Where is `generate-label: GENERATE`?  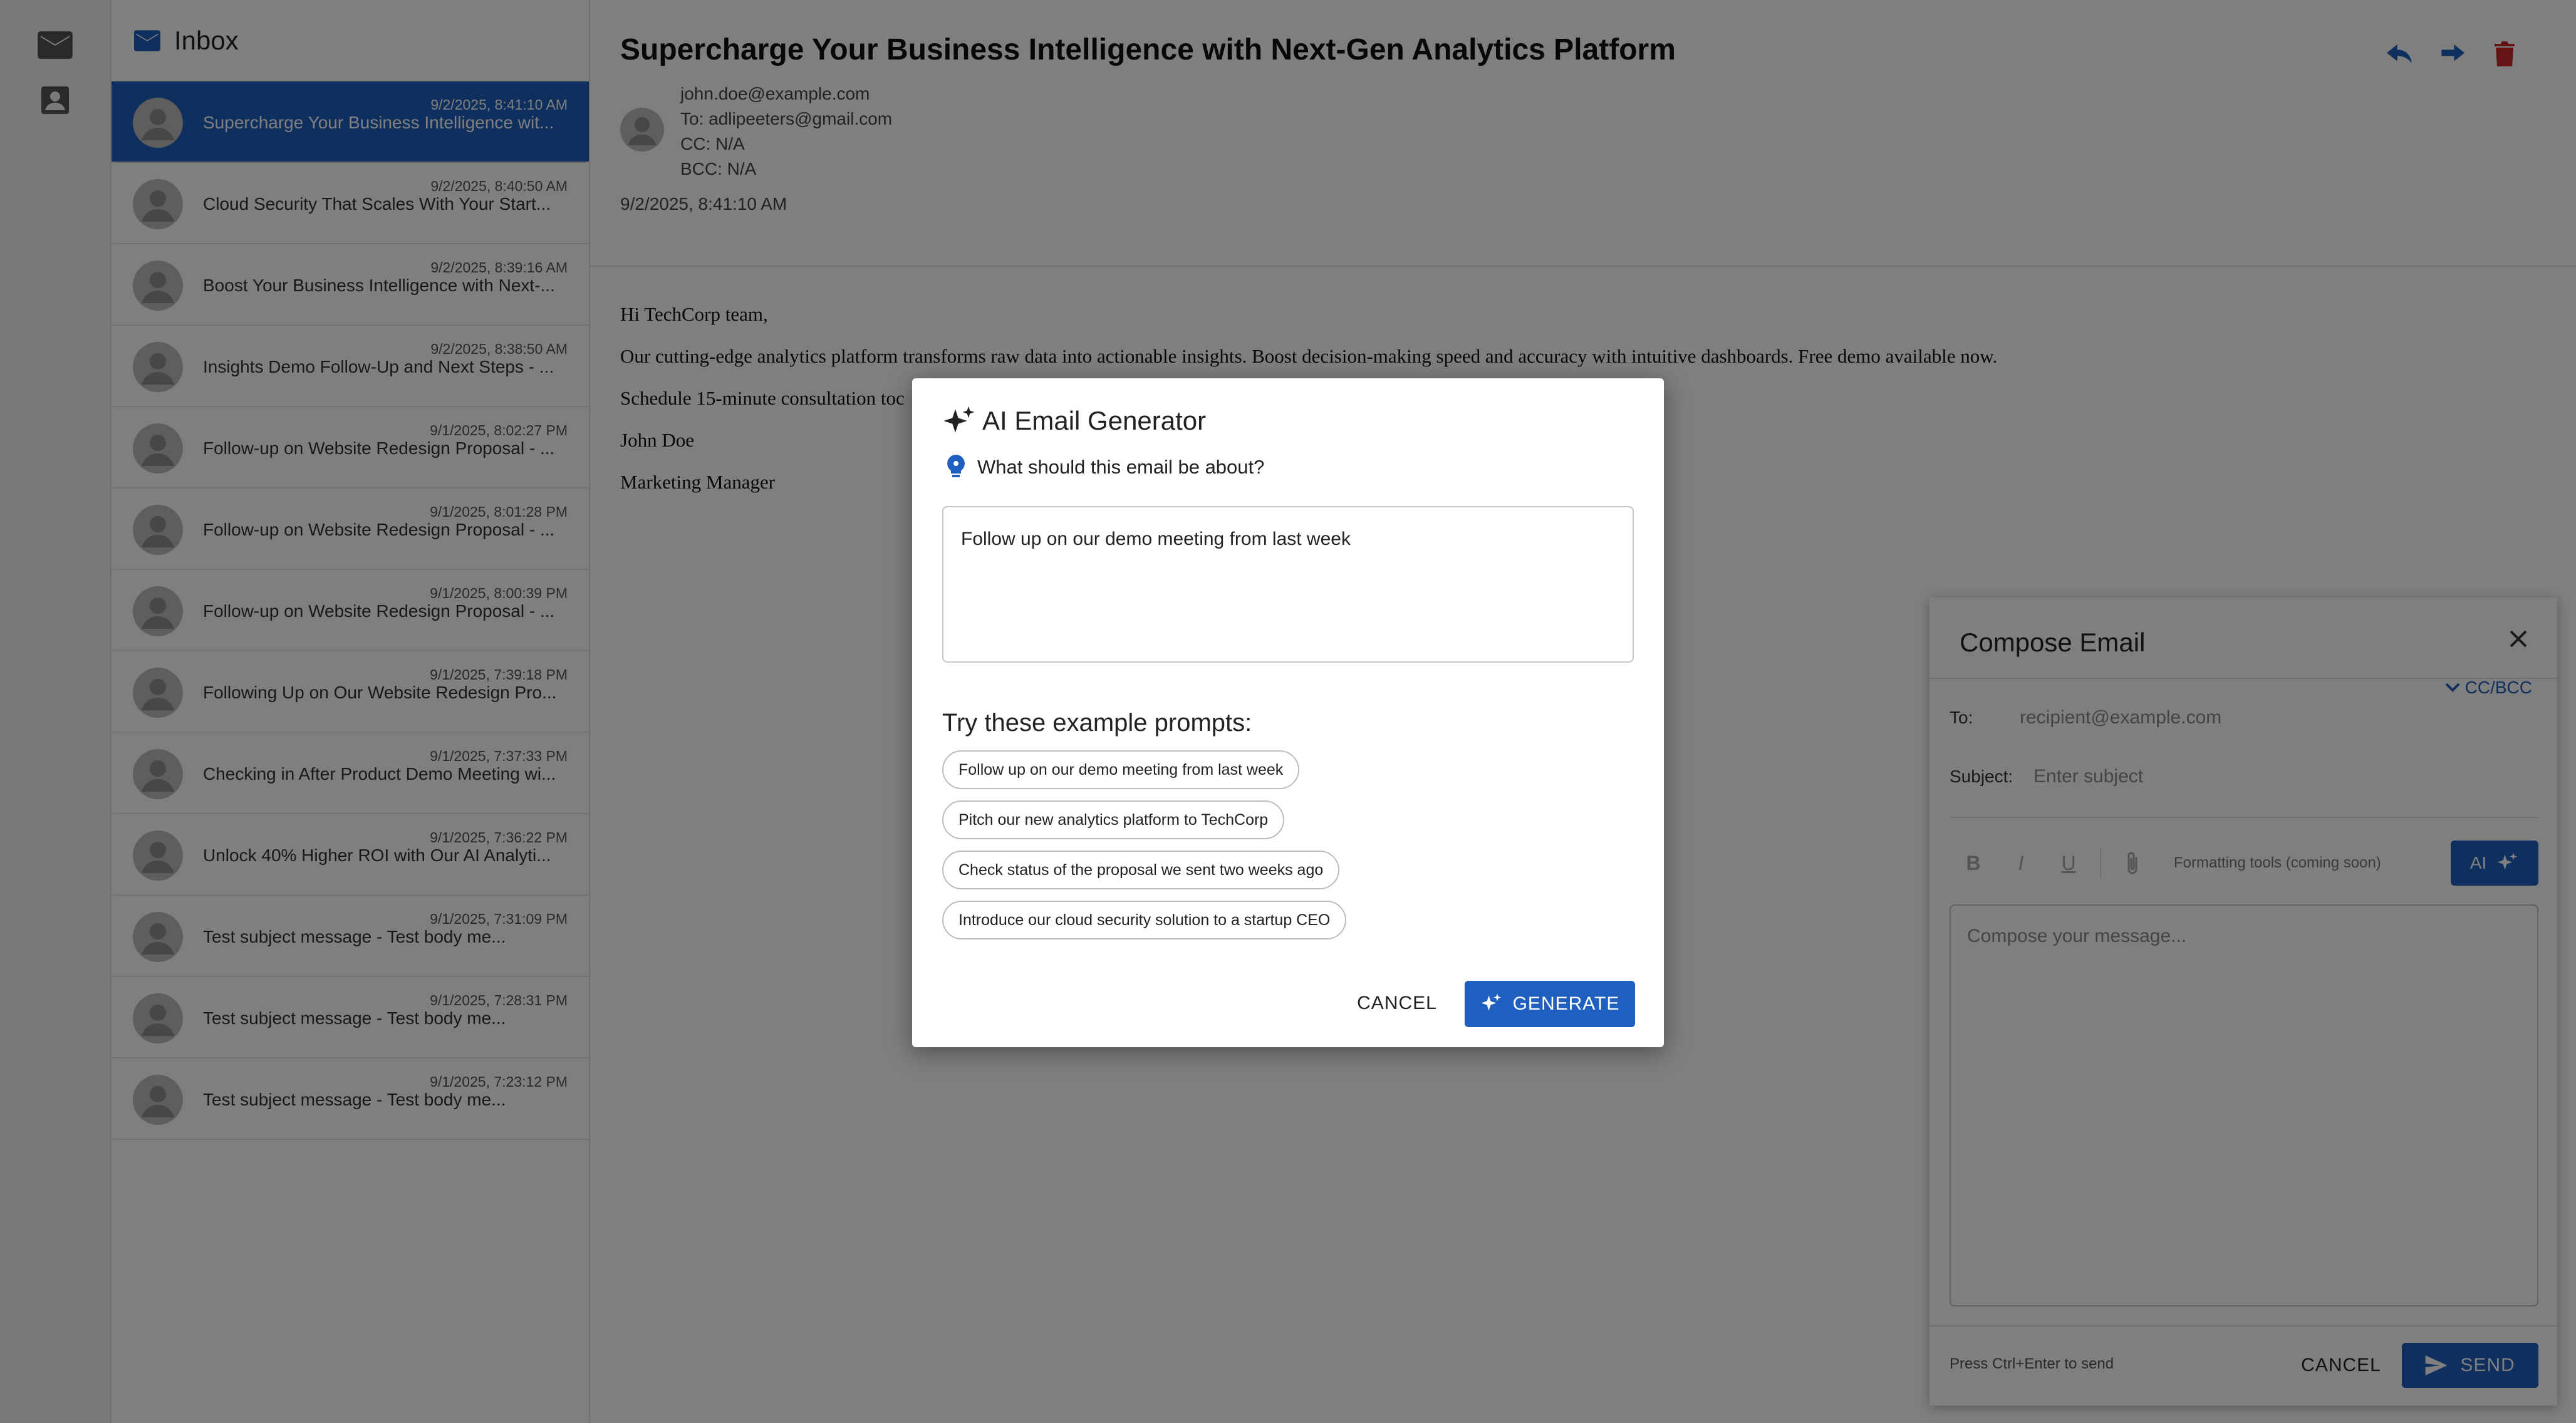
generate-label: GENERATE is located at coordinates (1566, 1003).